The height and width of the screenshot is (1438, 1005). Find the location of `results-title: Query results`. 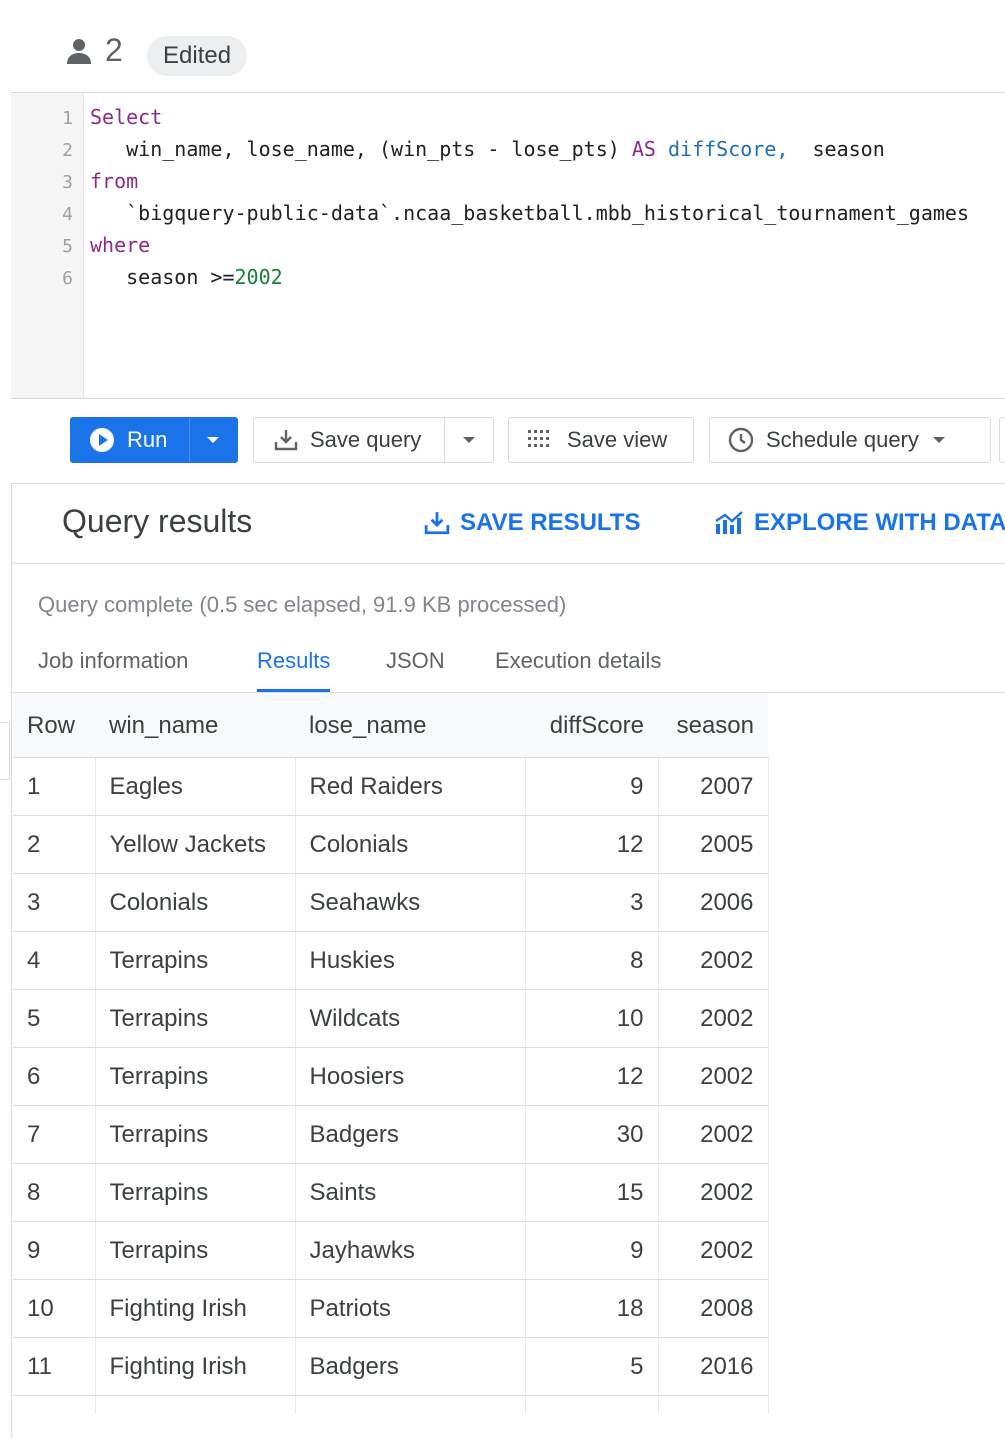

results-title: Query results is located at coordinates (157, 521).